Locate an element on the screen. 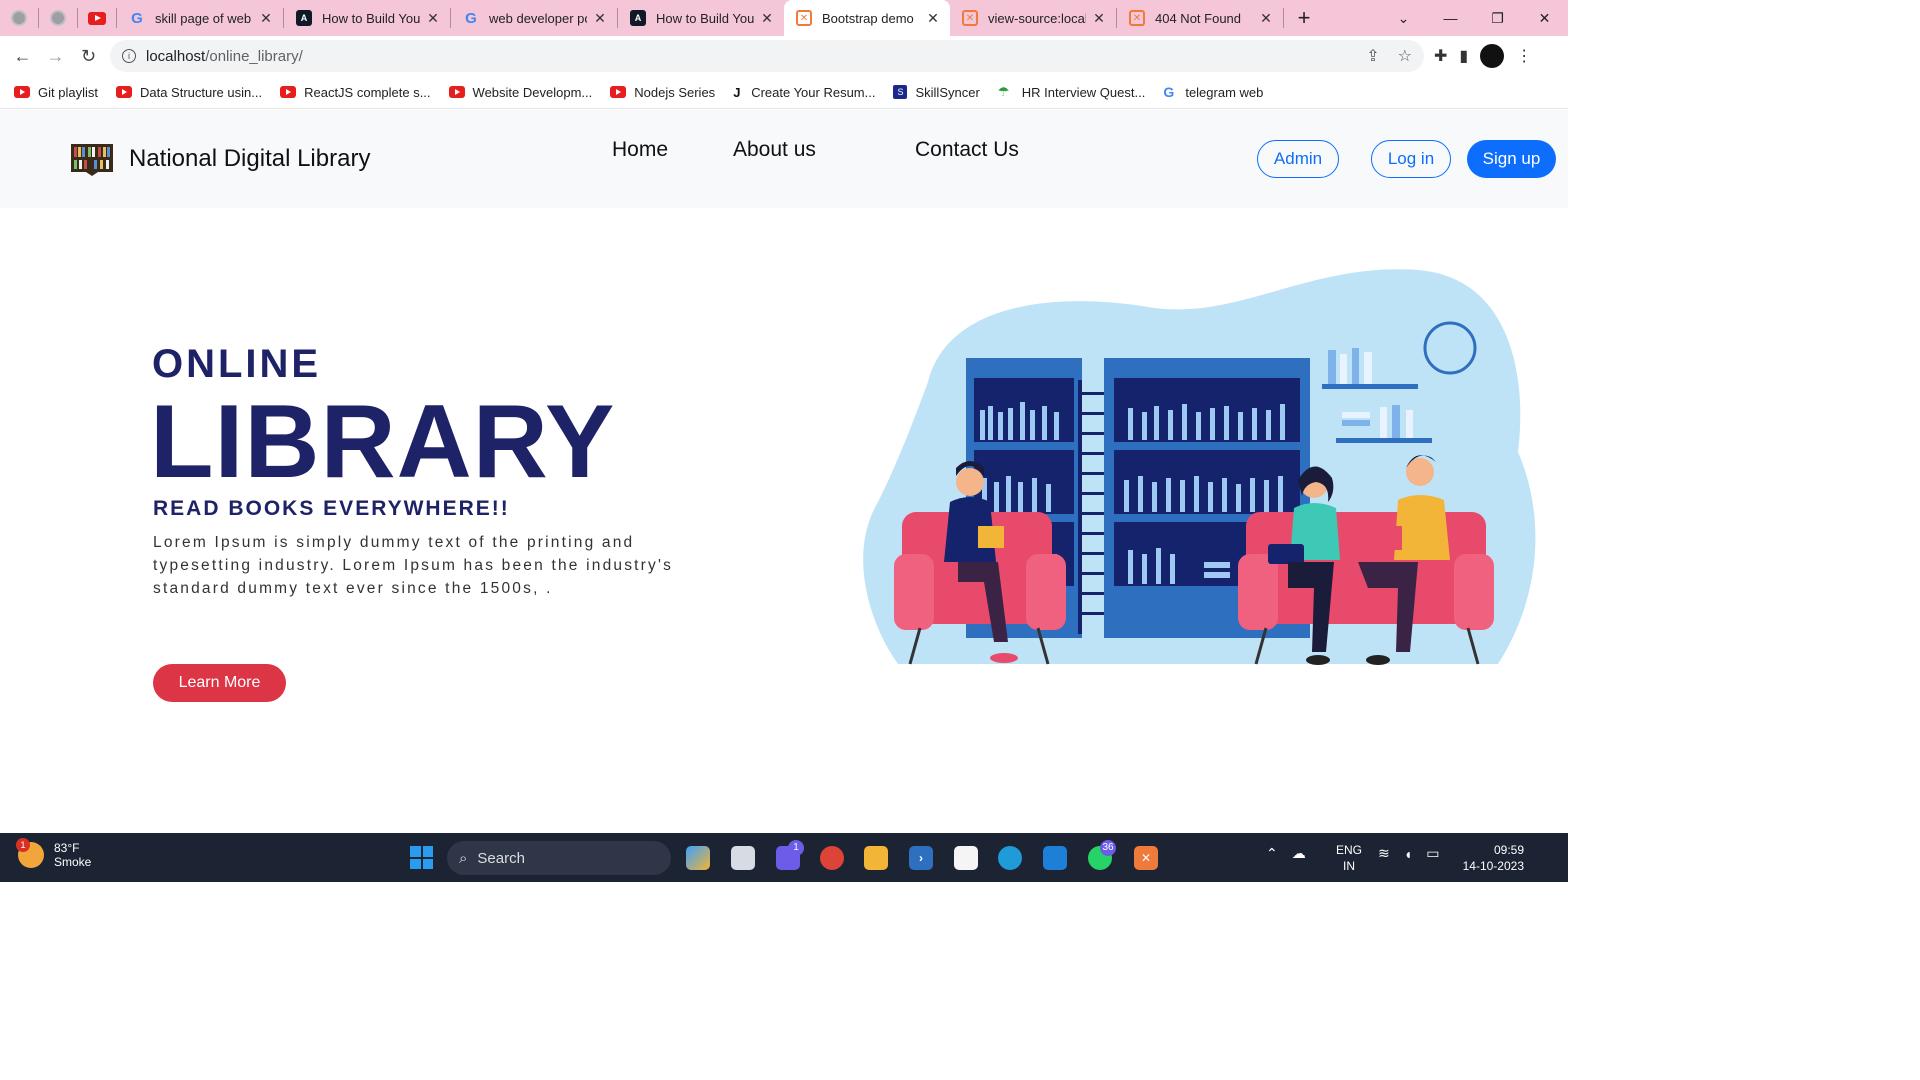  taskbar-clock: 09:59 14-10-2023 is located at coordinates (1492, 858).